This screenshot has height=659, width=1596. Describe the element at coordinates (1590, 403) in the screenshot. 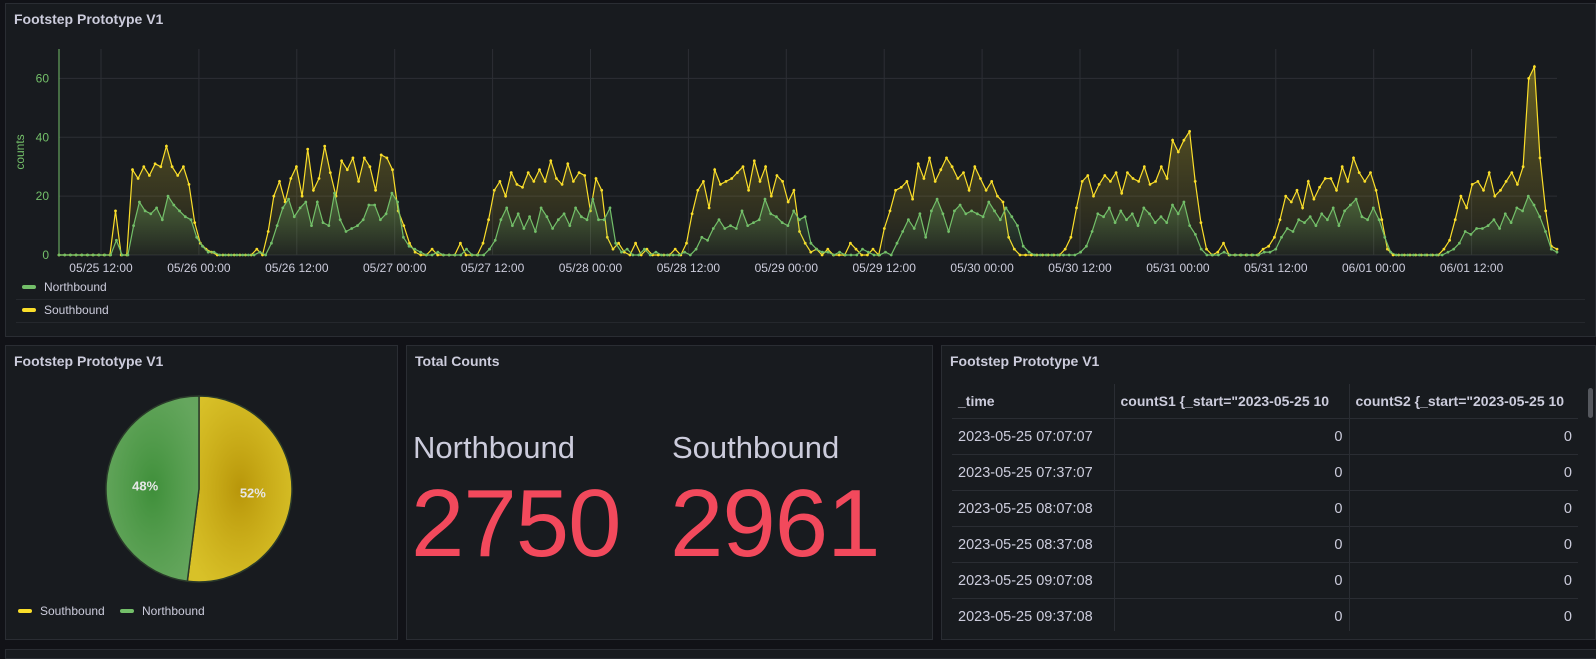

I see `table-scrollbar` at that location.